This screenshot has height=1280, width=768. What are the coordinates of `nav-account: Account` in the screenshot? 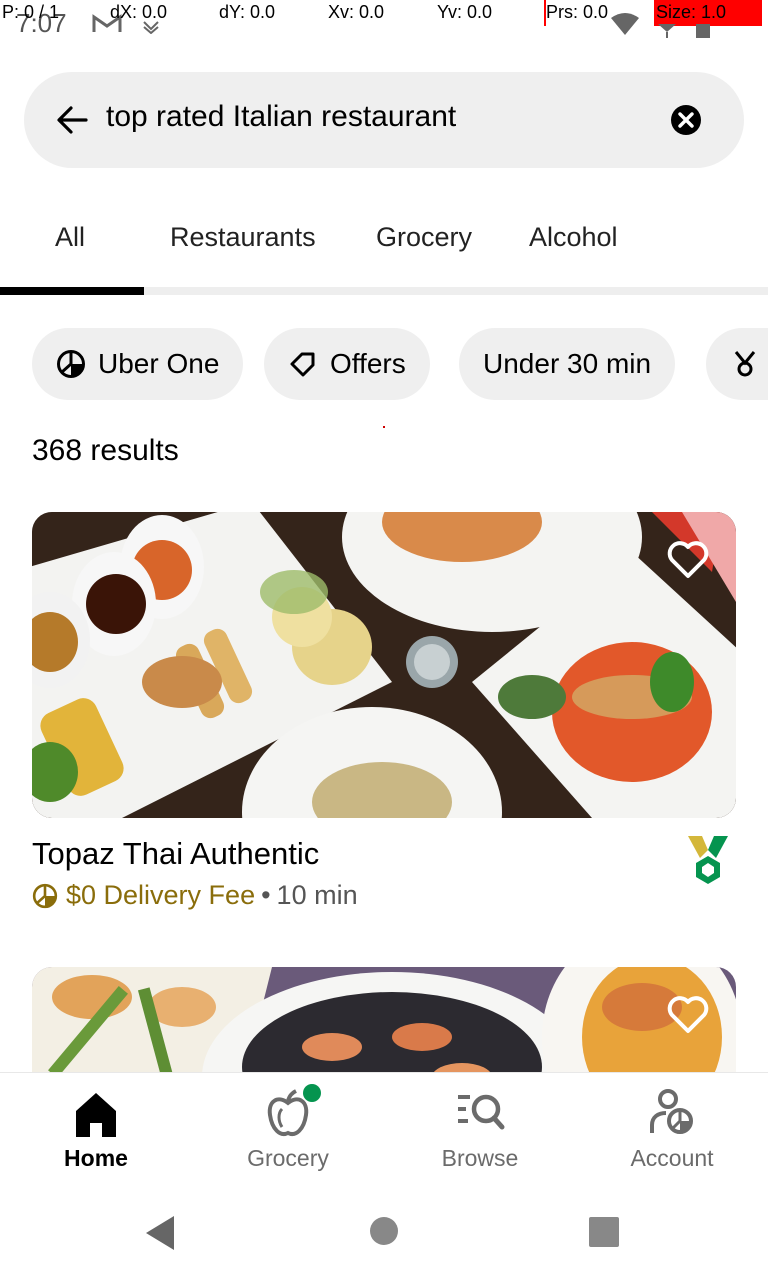 It's located at (672, 1133).